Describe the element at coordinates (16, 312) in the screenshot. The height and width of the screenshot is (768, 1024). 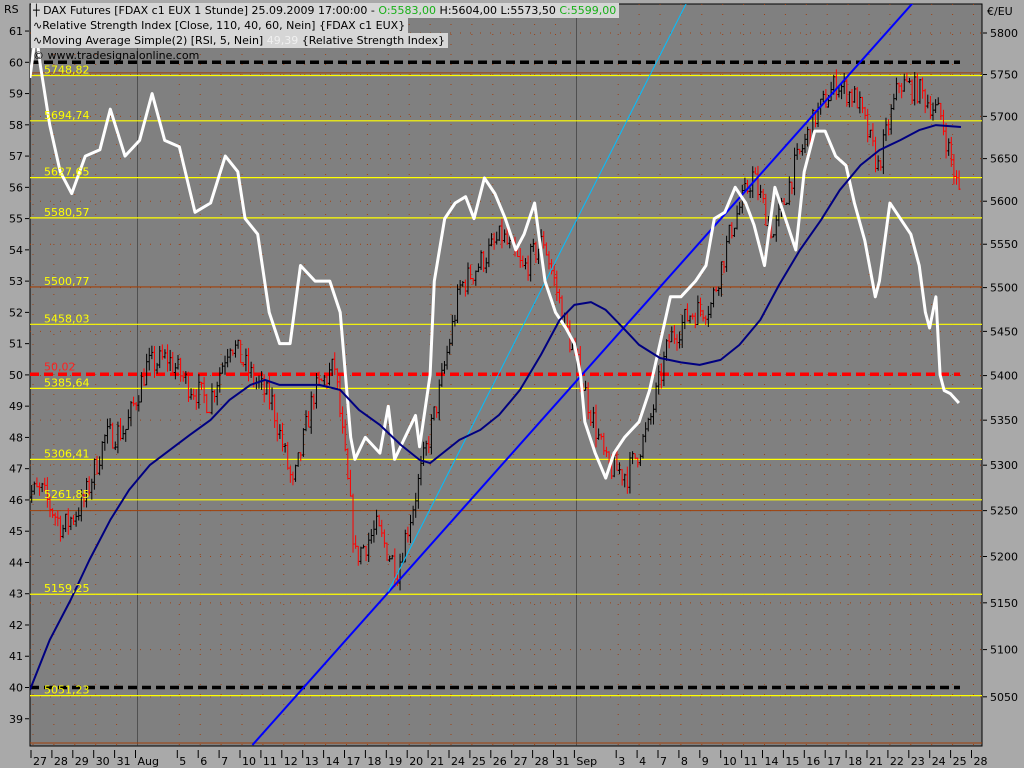
I see `left-axis-label: 52` at that location.